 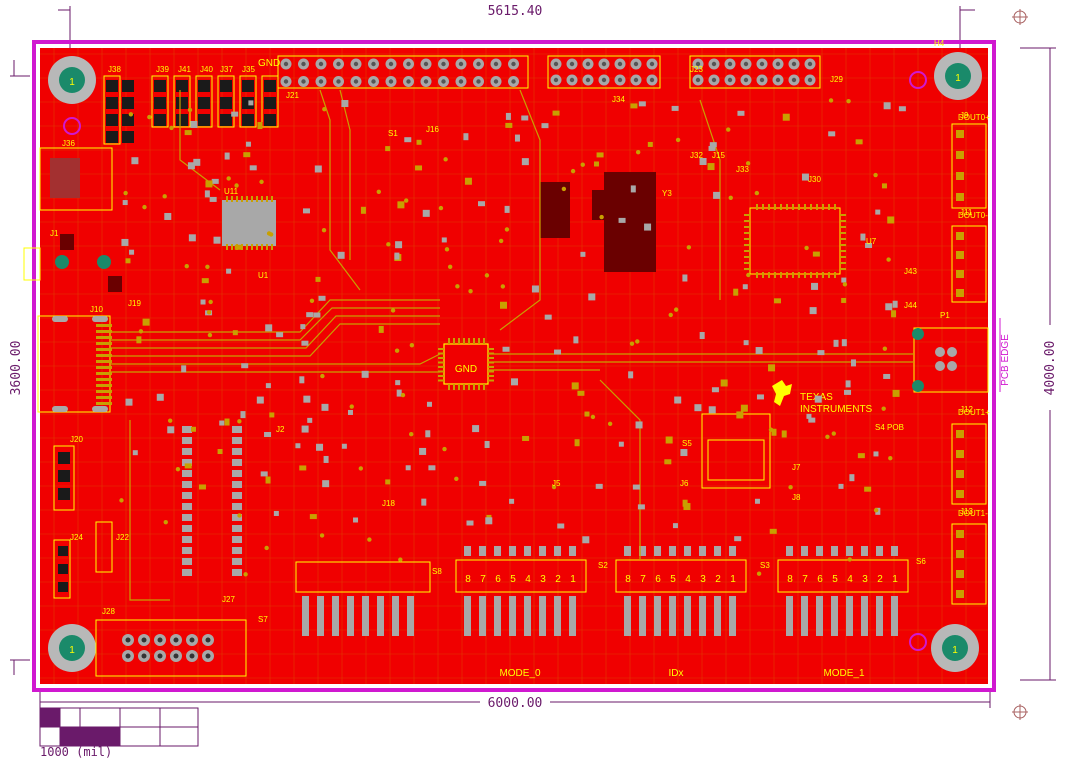 I want to click on mounting-hole-bottom-right: 1, so click(x=955, y=648).